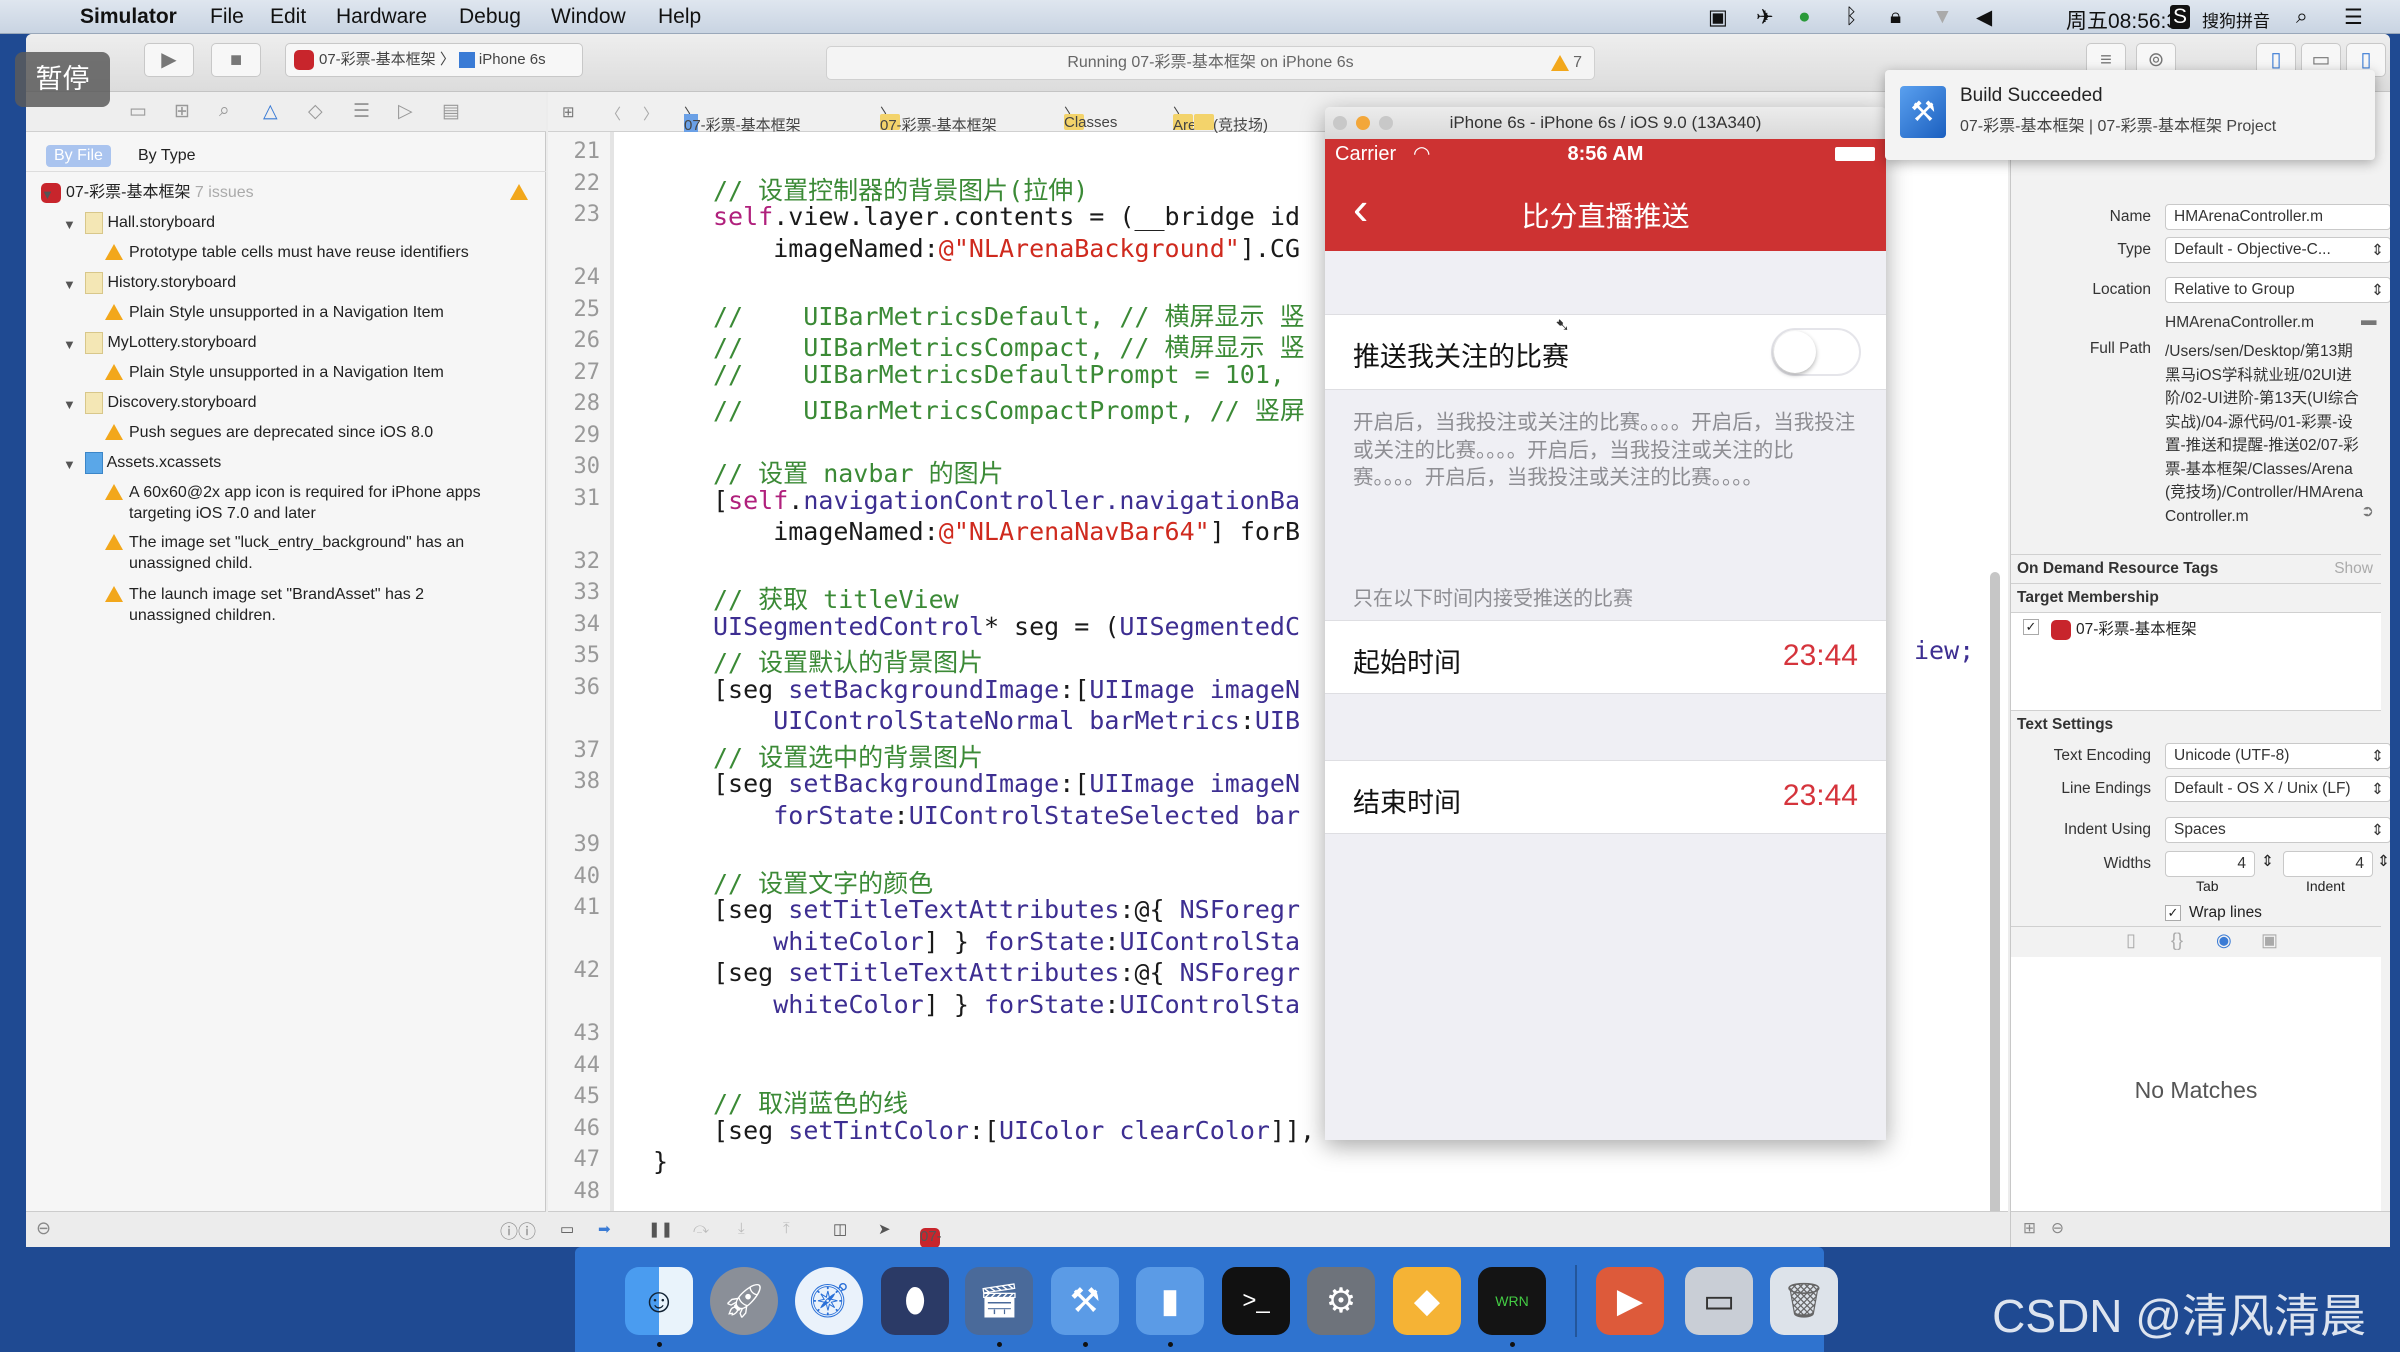 The image size is (2400, 1352). Describe the element at coordinates (1995, 909) in the screenshot. I see `editor-scrollbar` at that location.